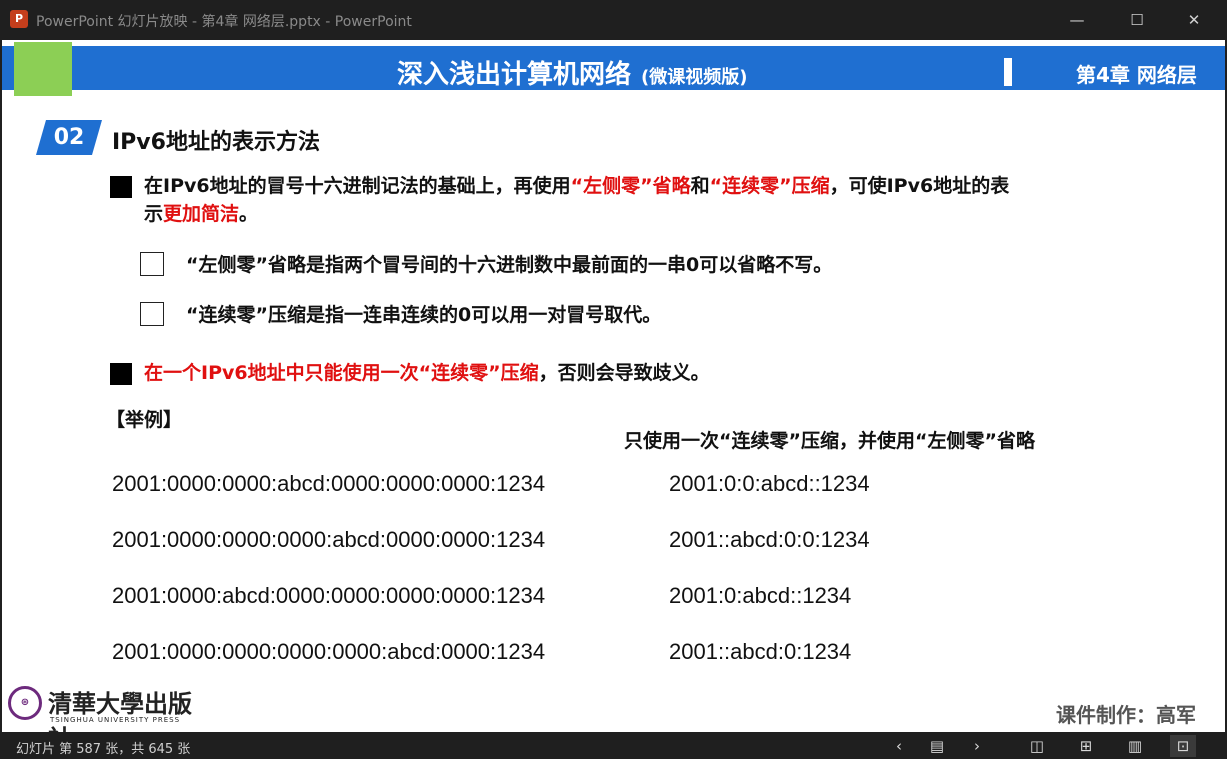 The height and width of the screenshot is (759, 1227). I want to click on example-column-heading: 只使用一次“连续零”压缩，并使用“左侧零”省略, so click(829, 441).